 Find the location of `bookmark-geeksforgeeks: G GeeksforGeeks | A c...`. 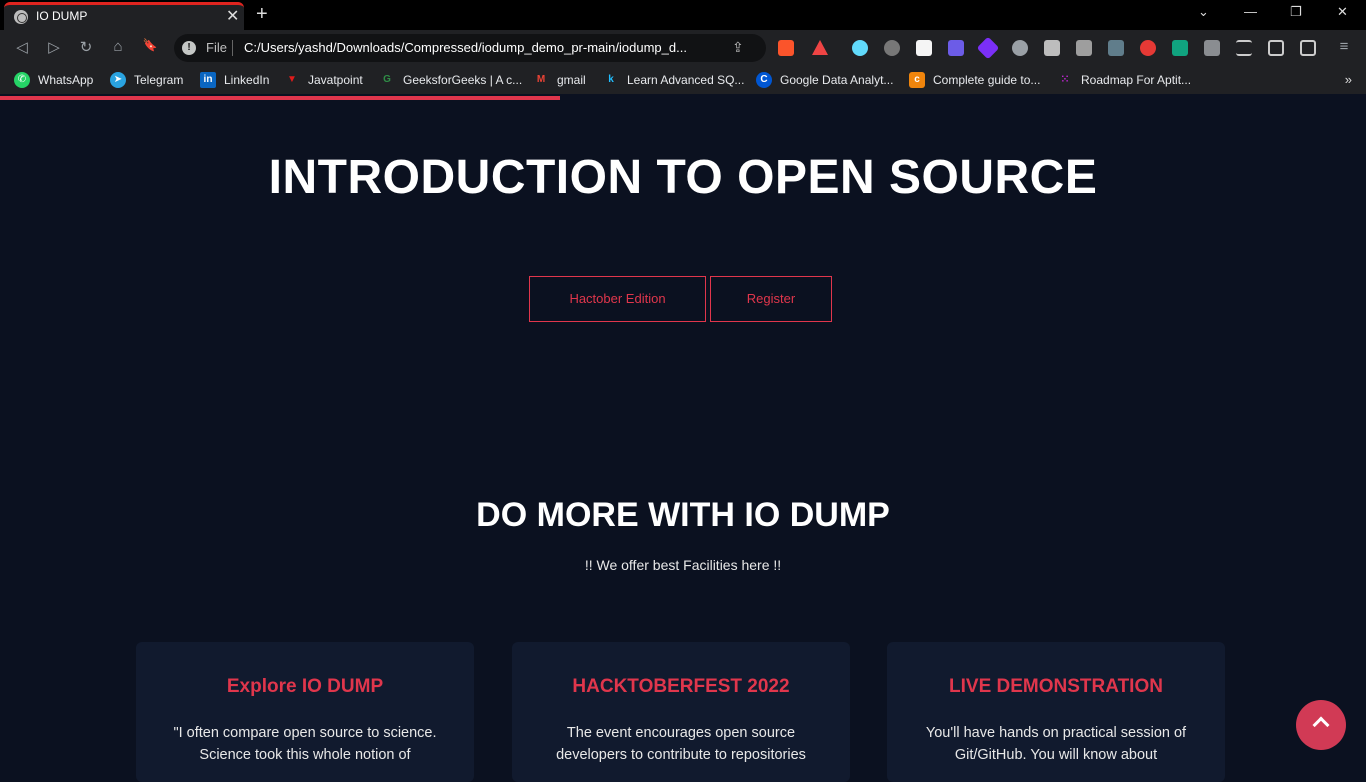

bookmark-geeksforgeeks: G GeeksforGeeks | A c... is located at coordinates (450, 80).